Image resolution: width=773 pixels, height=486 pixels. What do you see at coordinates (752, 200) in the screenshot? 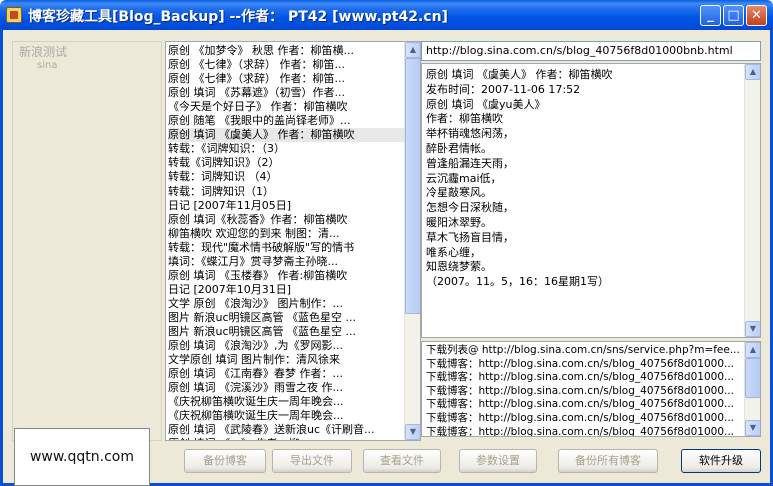
I see `article-scrollbar: ▲ ▼` at bounding box center [752, 200].